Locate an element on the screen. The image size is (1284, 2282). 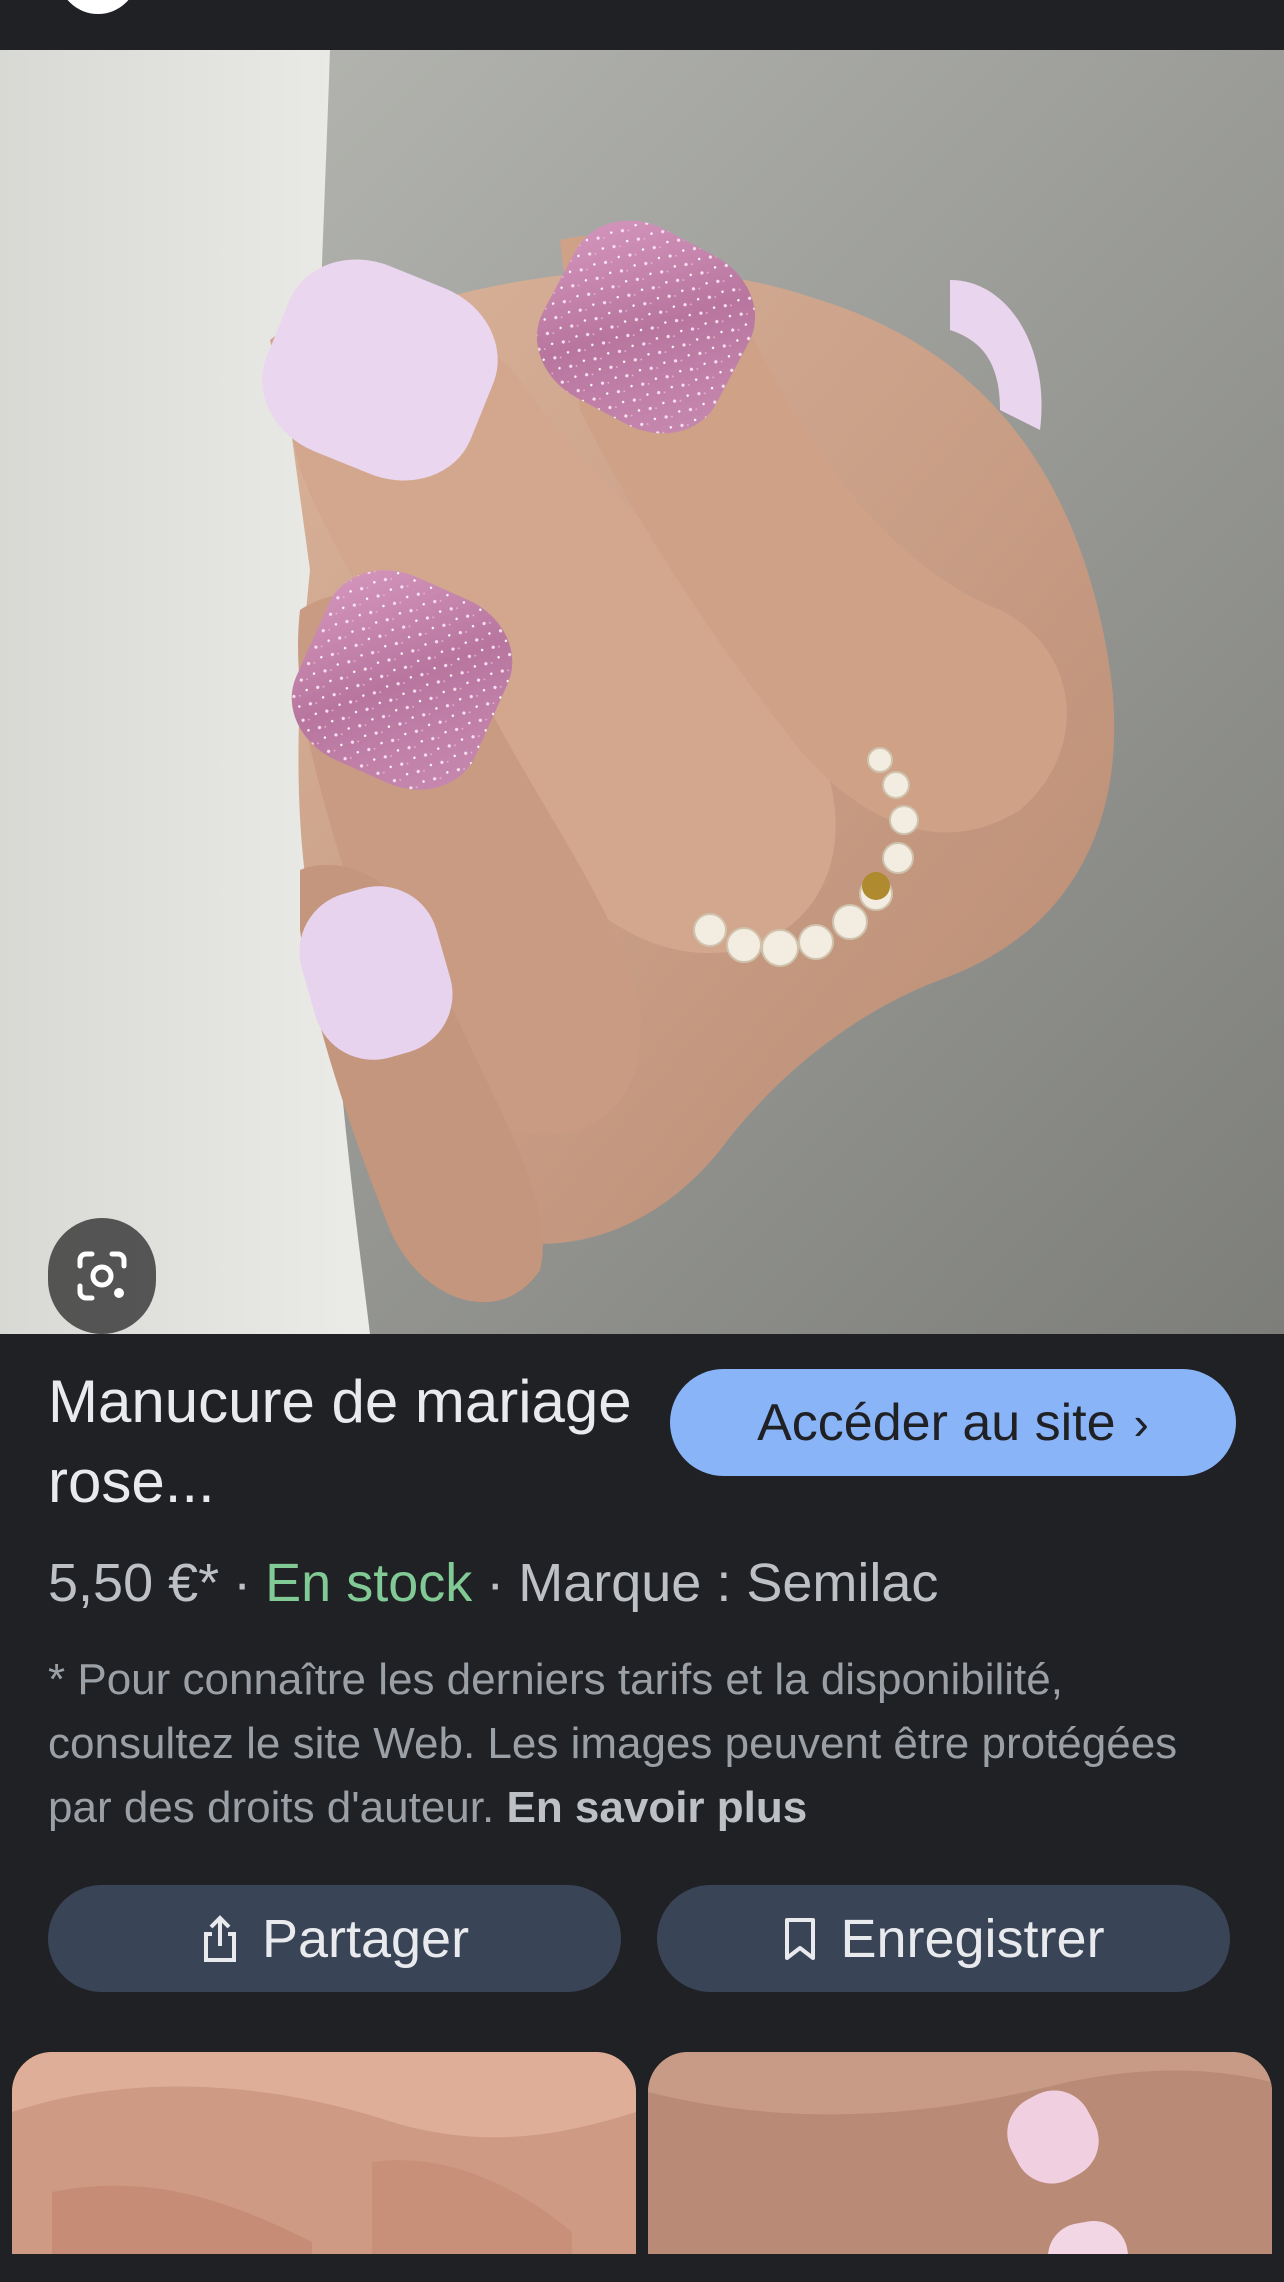
product-meta: 5,50 €* · En stock · Marque : Semilac is located at coordinates (493, 1583).